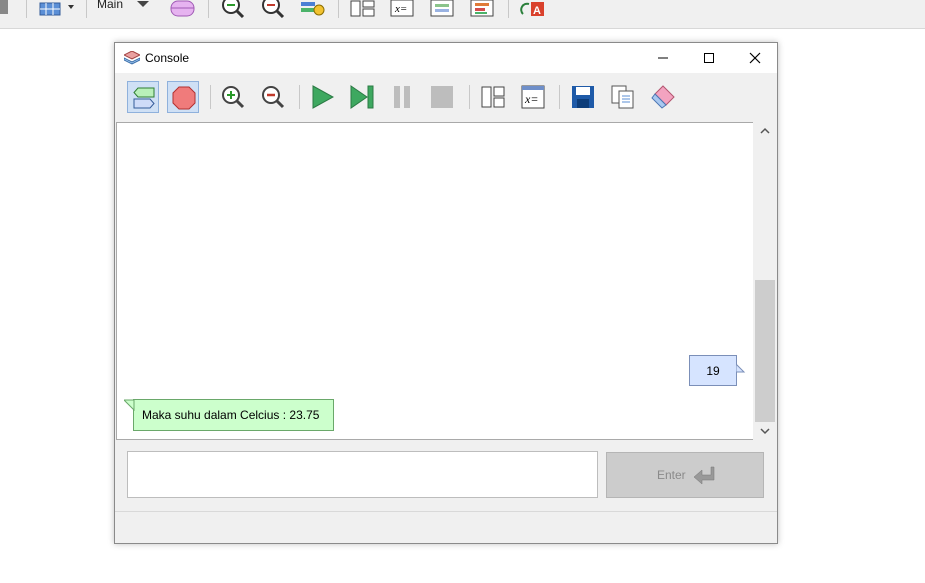 This screenshot has width=925, height=583. I want to click on eraser-icon, so click(663, 97).